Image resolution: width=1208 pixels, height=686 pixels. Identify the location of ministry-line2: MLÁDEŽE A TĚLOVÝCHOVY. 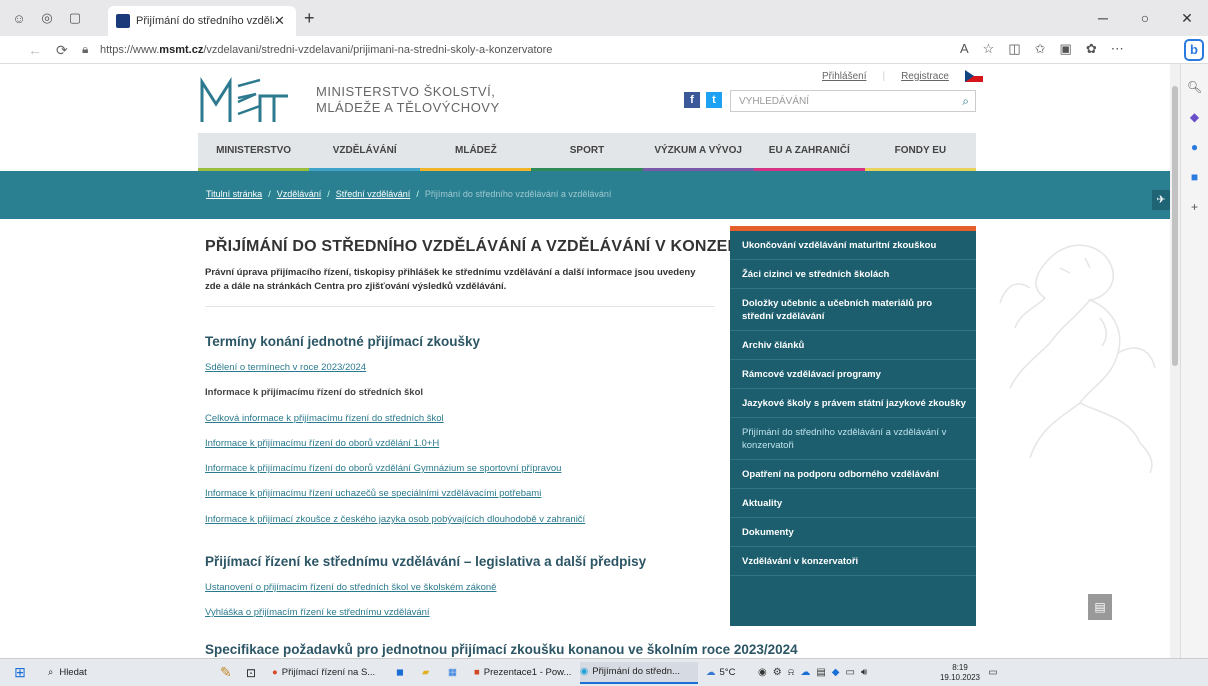
(408, 107).